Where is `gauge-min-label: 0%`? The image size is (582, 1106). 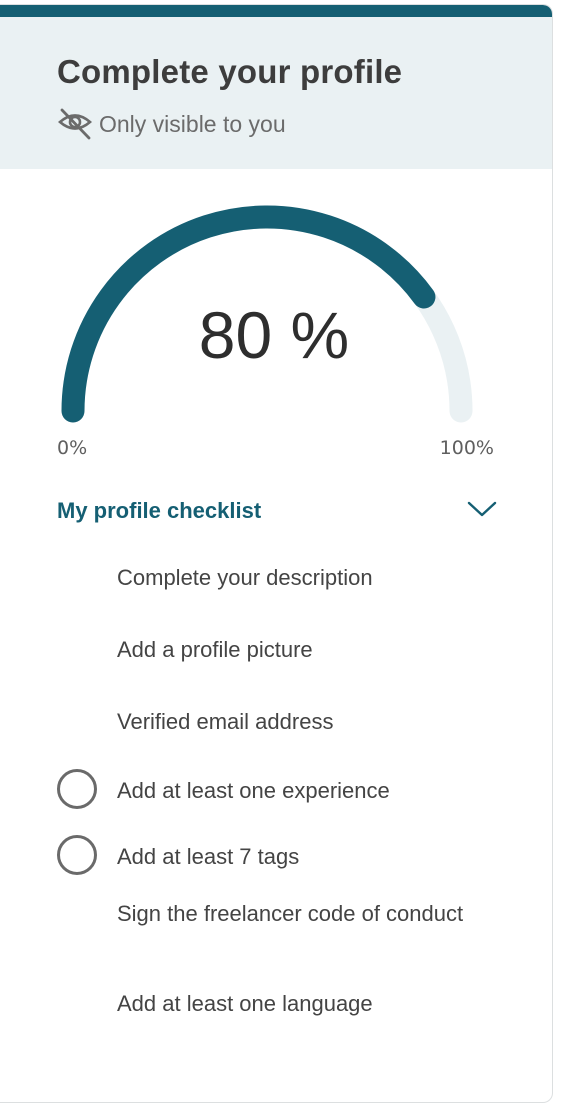 gauge-min-label: 0% is located at coordinates (72, 448).